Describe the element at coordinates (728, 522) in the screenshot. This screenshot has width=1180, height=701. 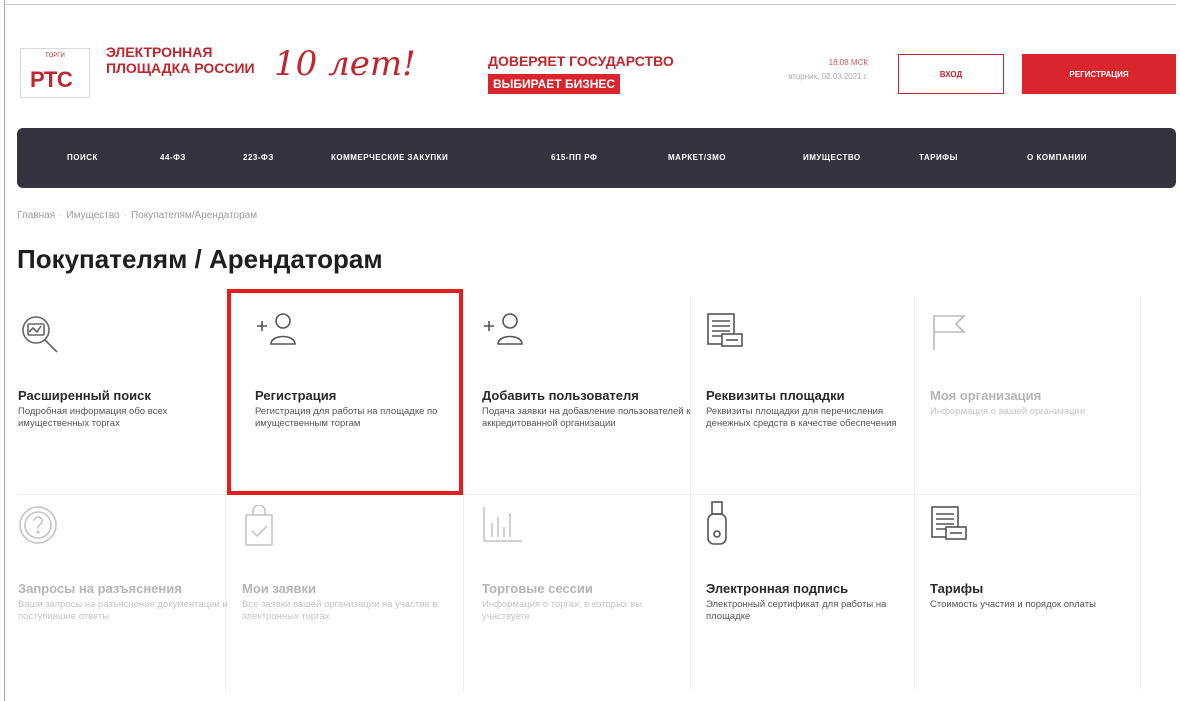
I see `usb-token-icon` at that location.